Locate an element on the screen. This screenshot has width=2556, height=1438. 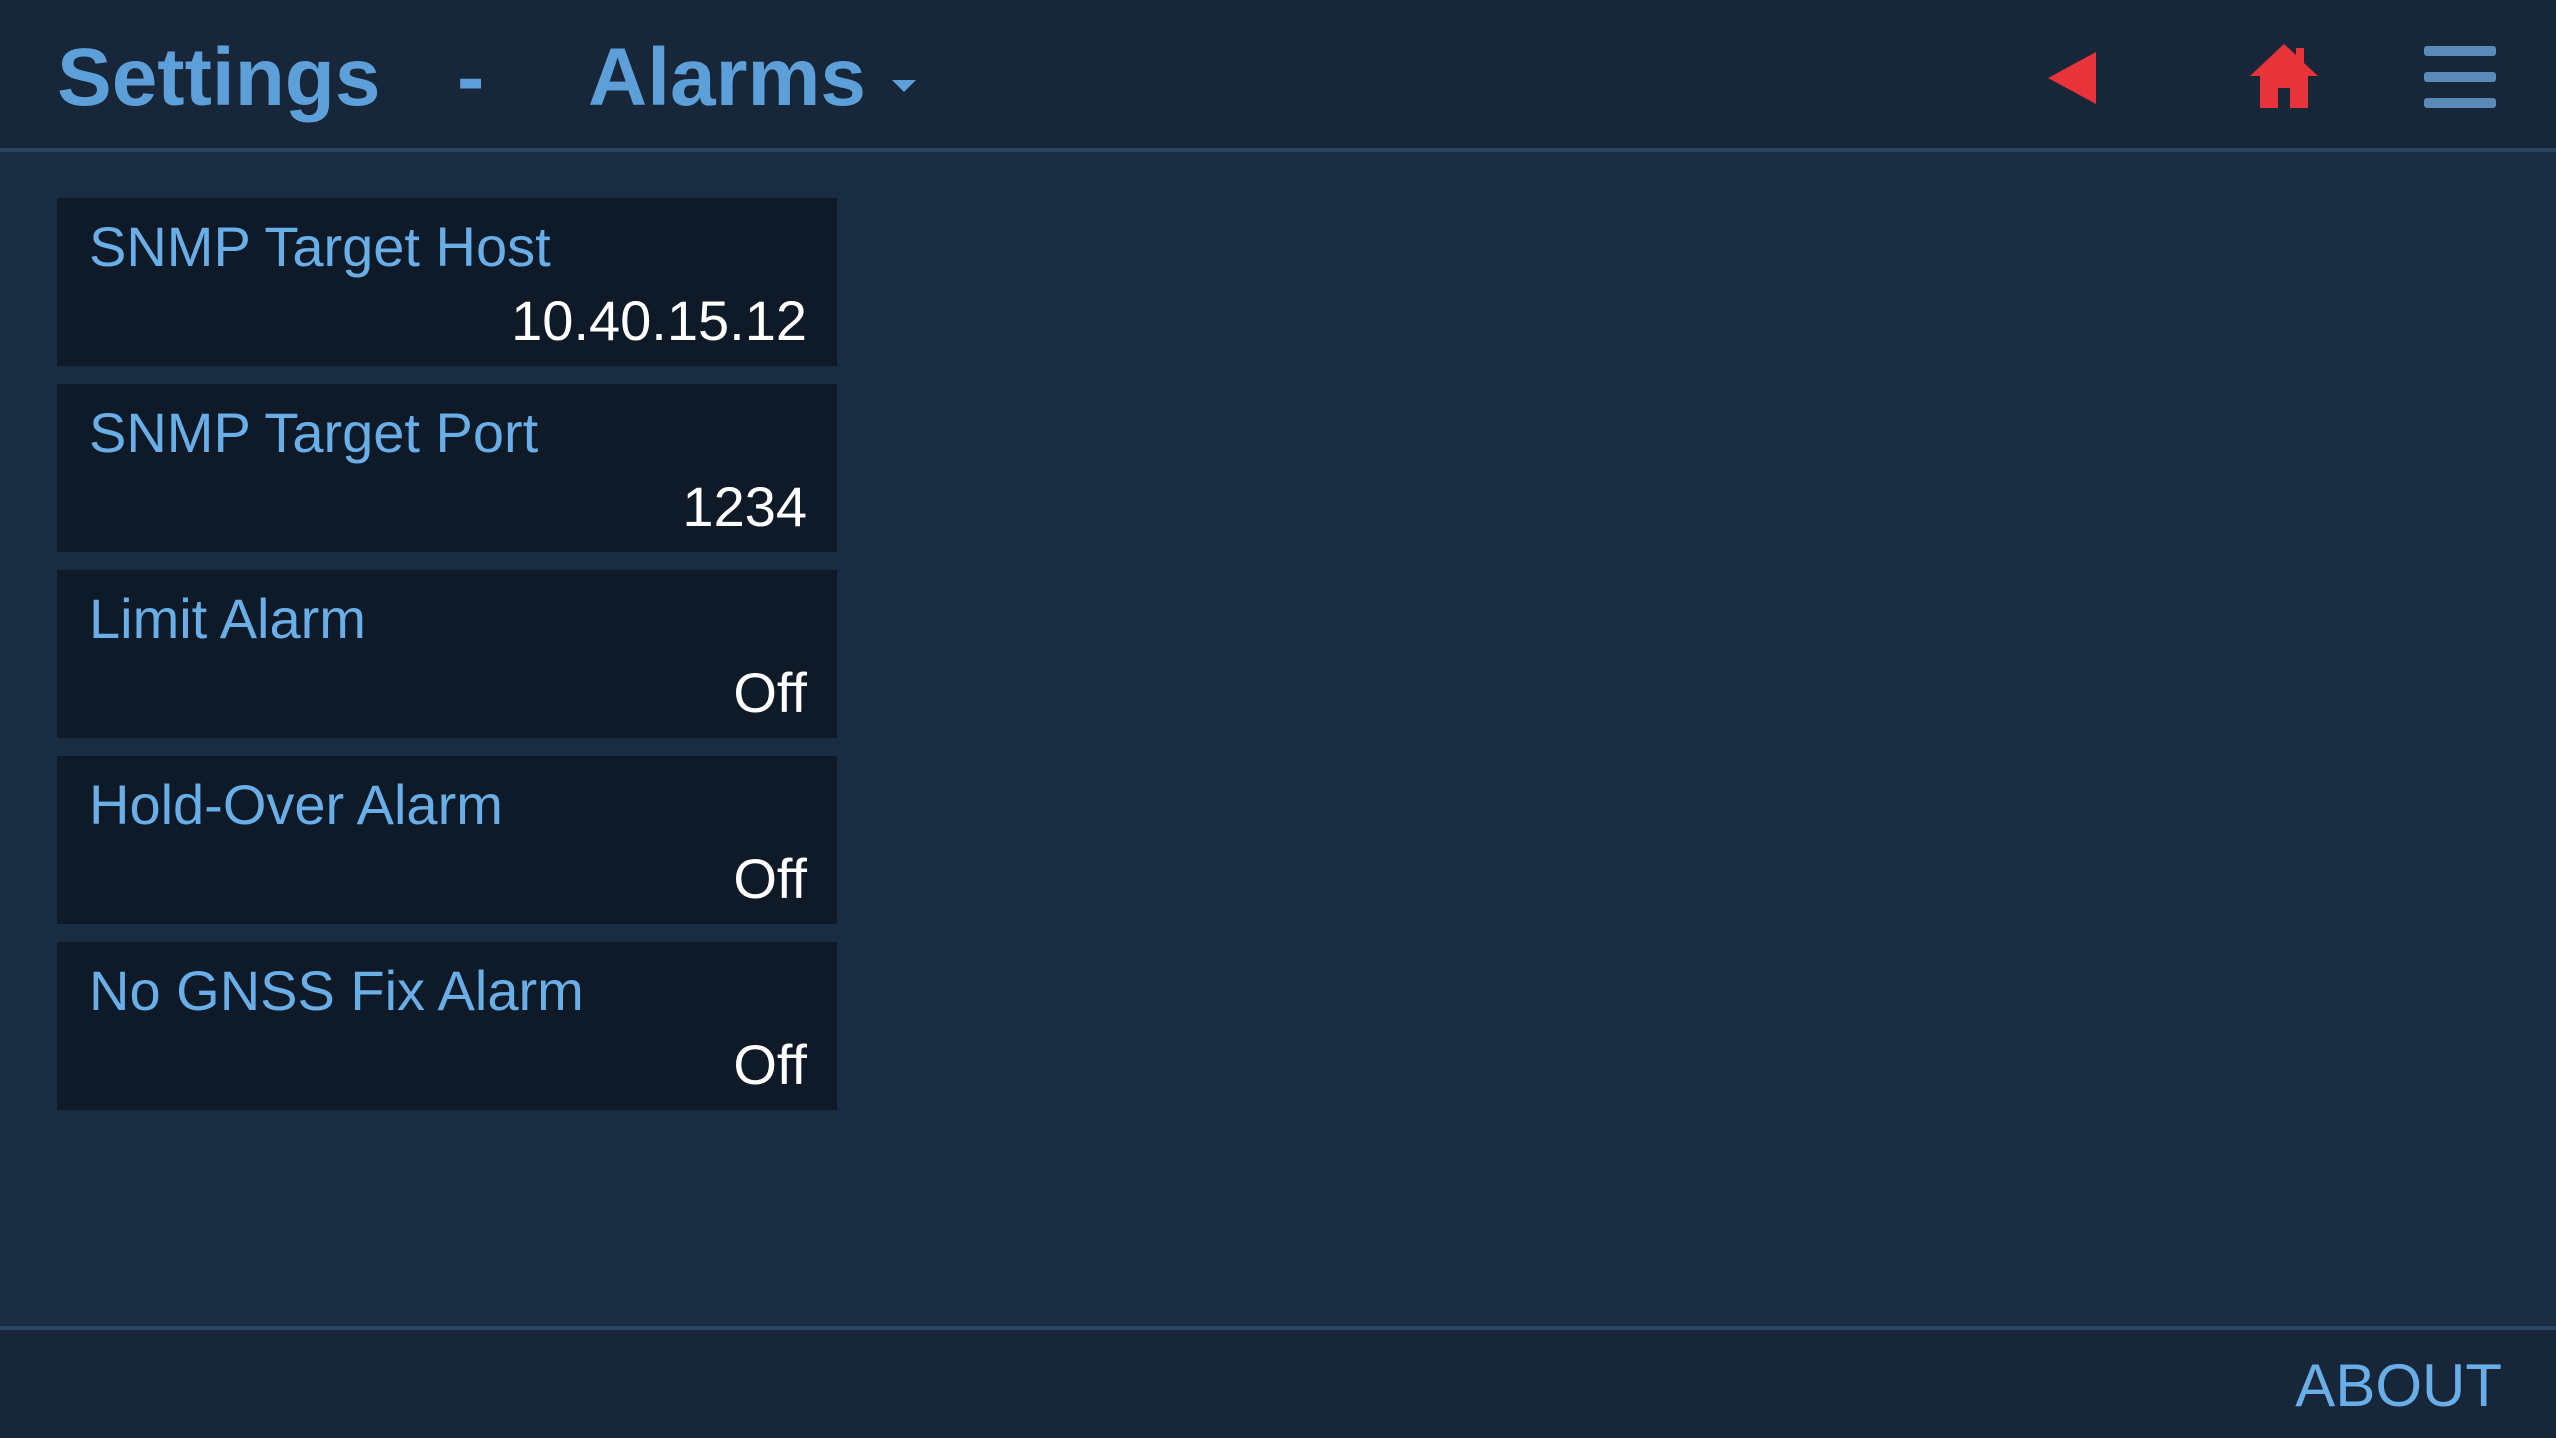
setting-label: No GNSS Fix Alarm is located at coordinates (336, 990).